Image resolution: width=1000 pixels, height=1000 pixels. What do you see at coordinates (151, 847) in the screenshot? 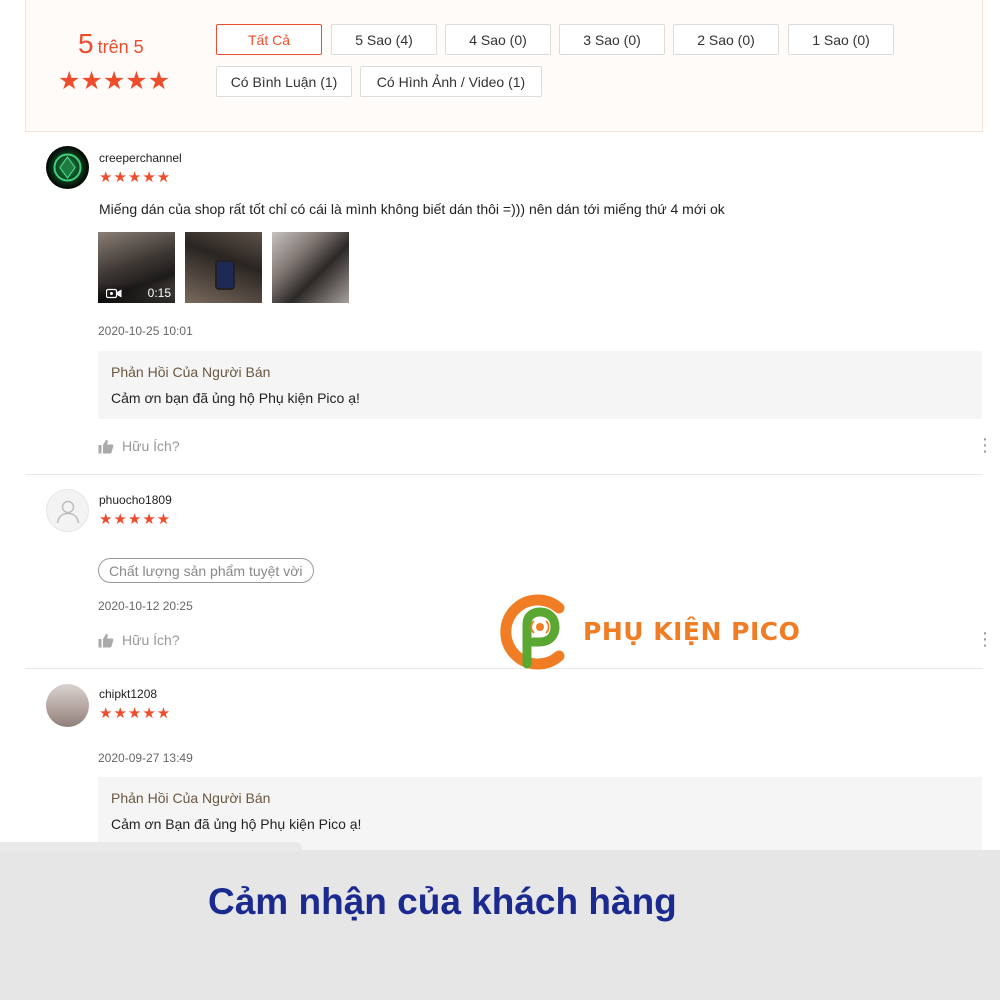
I see `panel-notch` at bounding box center [151, 847].